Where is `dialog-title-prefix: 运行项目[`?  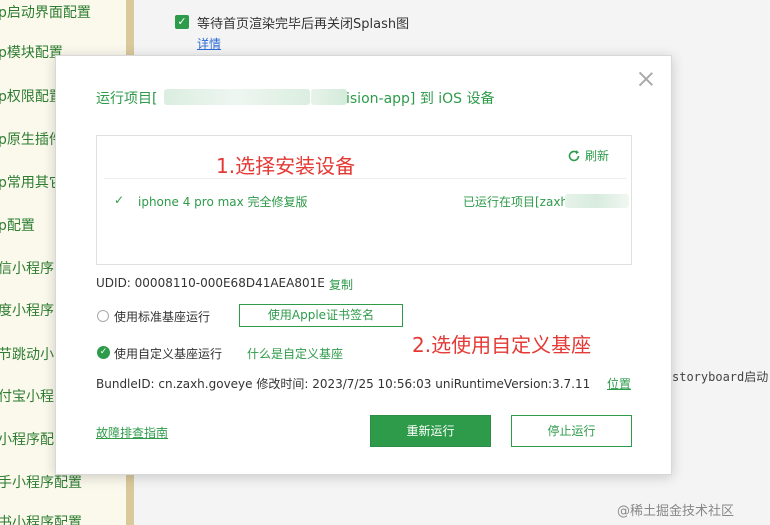 dialog-title-prefix: 运行项目[ is located at coordinates (127, 99).